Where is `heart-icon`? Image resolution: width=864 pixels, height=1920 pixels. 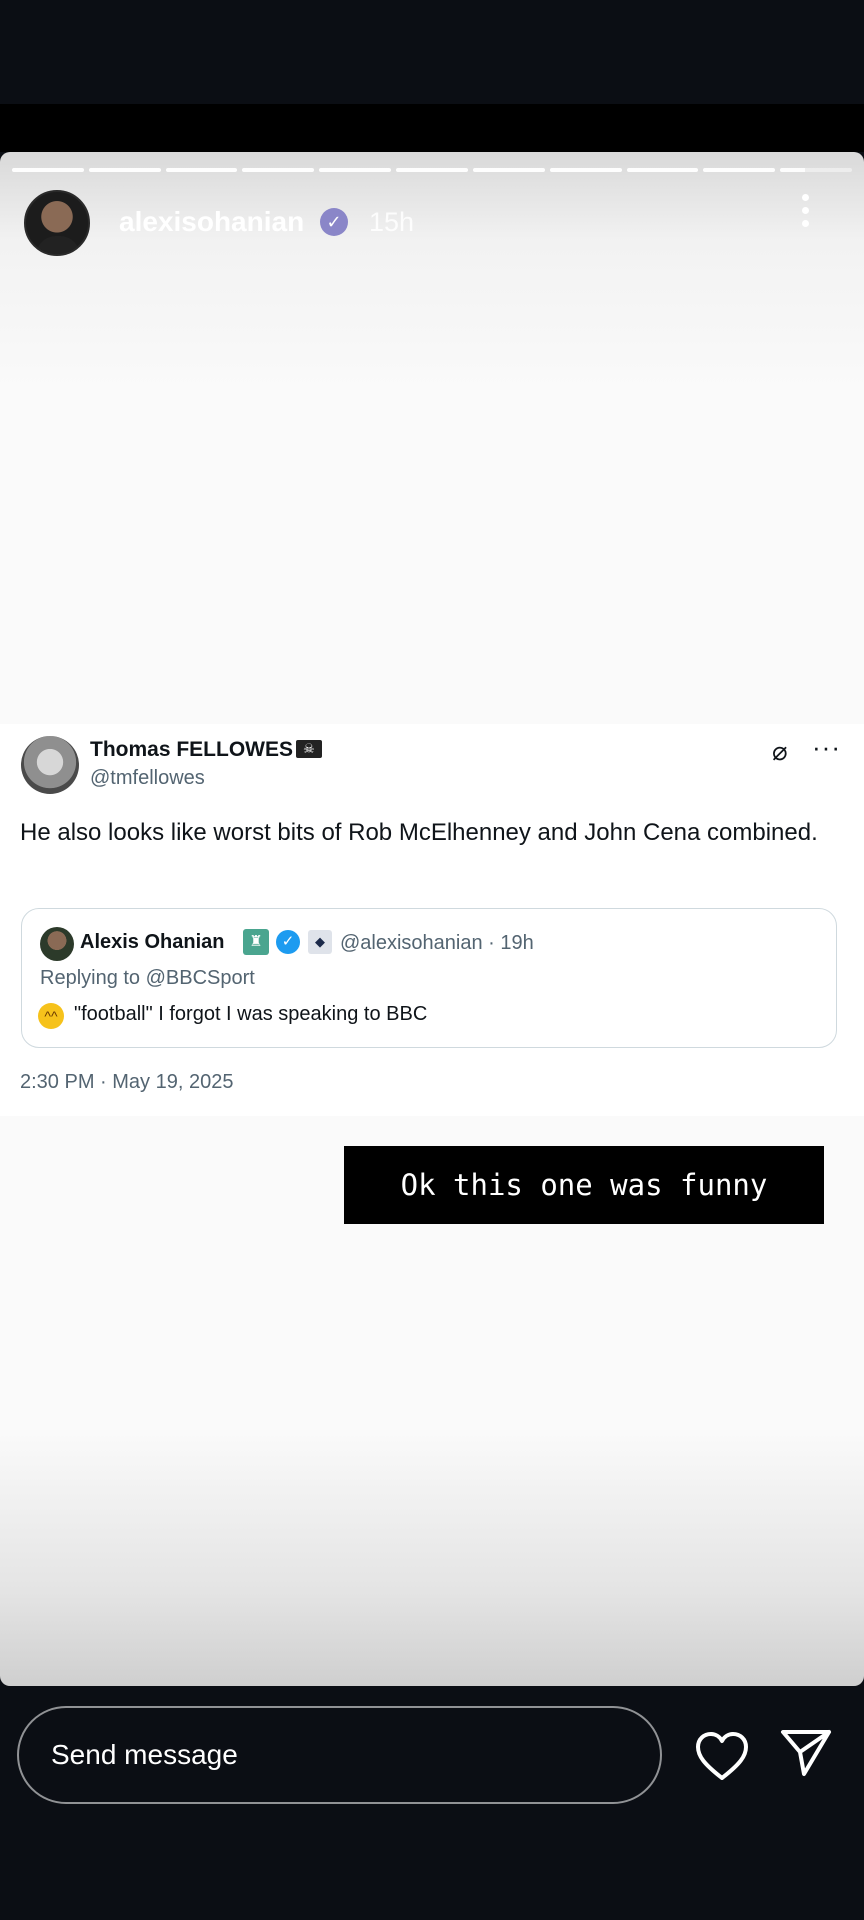 heart-icon is located at coordinates (722, 1756).